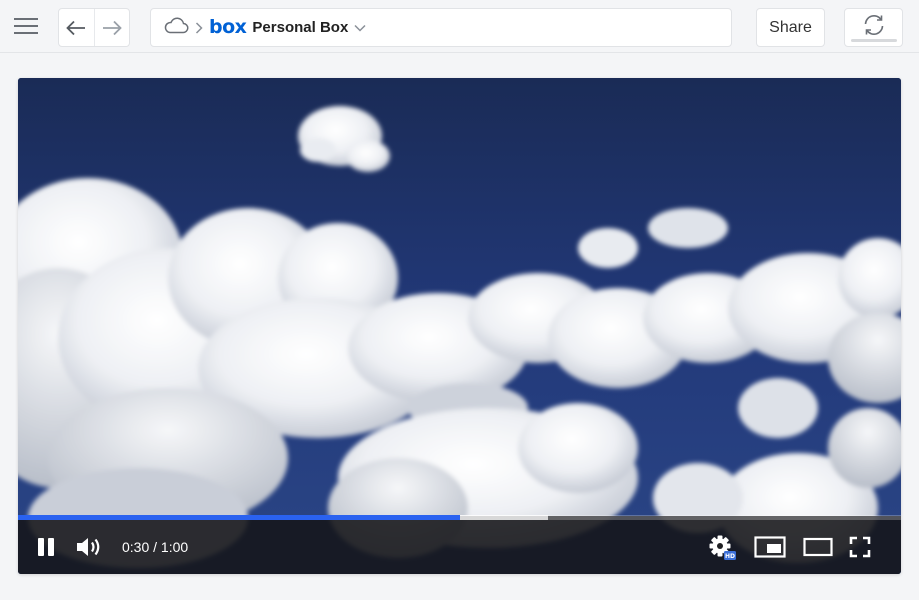 The height and width of the screenshot is (600, 919). I want to click on box-logo: box, so click(228, 27).